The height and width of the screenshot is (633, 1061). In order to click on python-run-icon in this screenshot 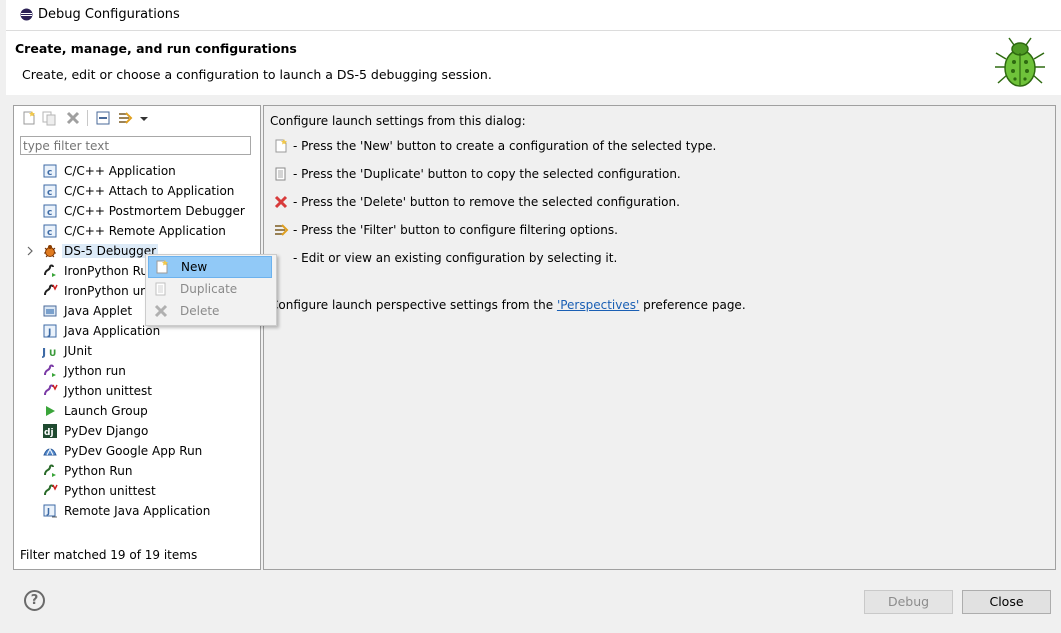, I will do `click(50, 470)`.